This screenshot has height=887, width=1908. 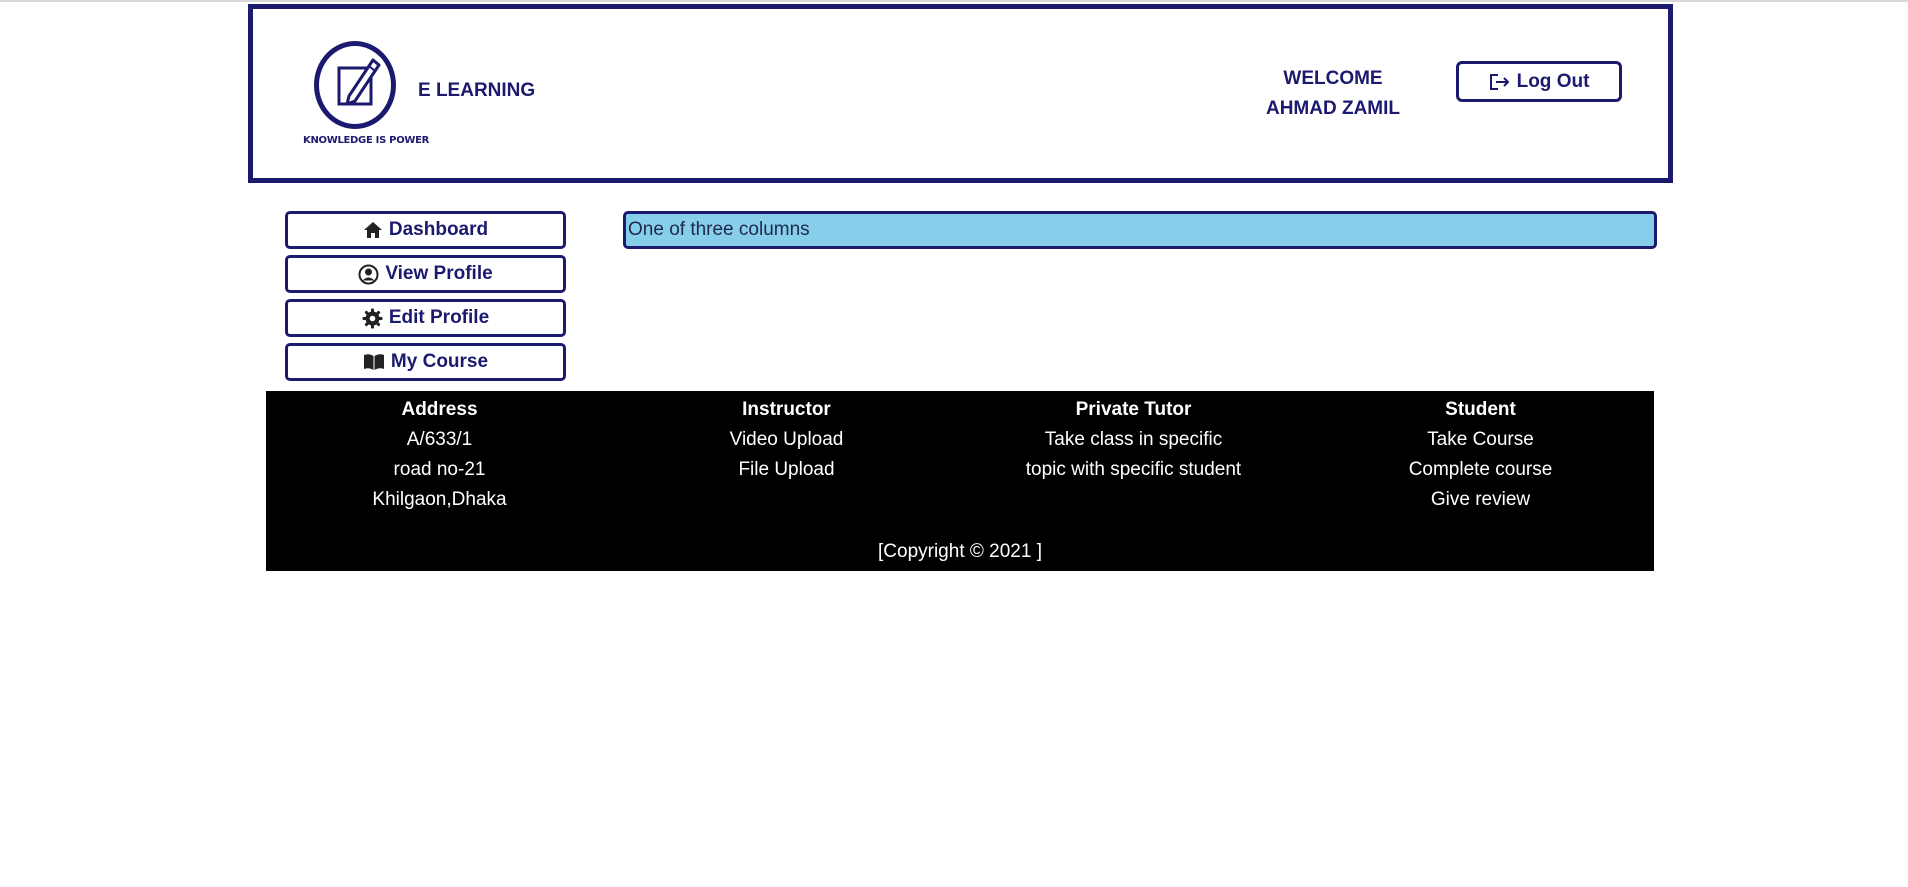 I want to click on footer-line: Khilgaon,Dhaka, so click(x=439, y=499).